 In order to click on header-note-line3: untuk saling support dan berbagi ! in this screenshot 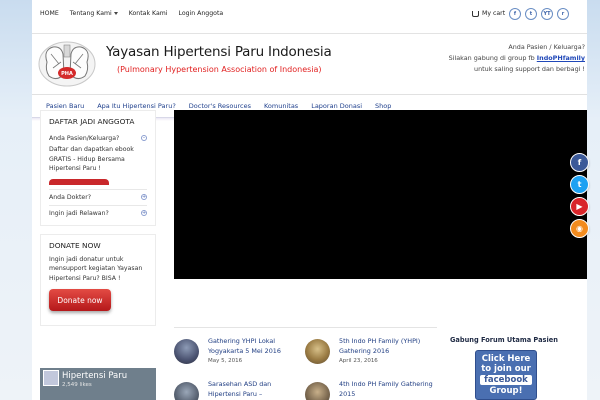, I will do `click(529, 69)`.